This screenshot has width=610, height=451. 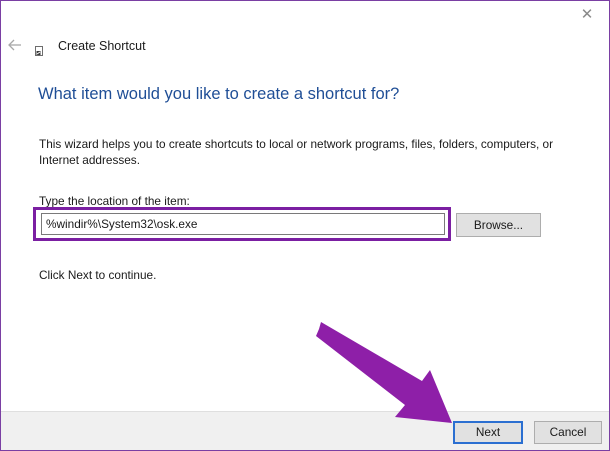 I want to click on back-button, so click(x=15, y=45).